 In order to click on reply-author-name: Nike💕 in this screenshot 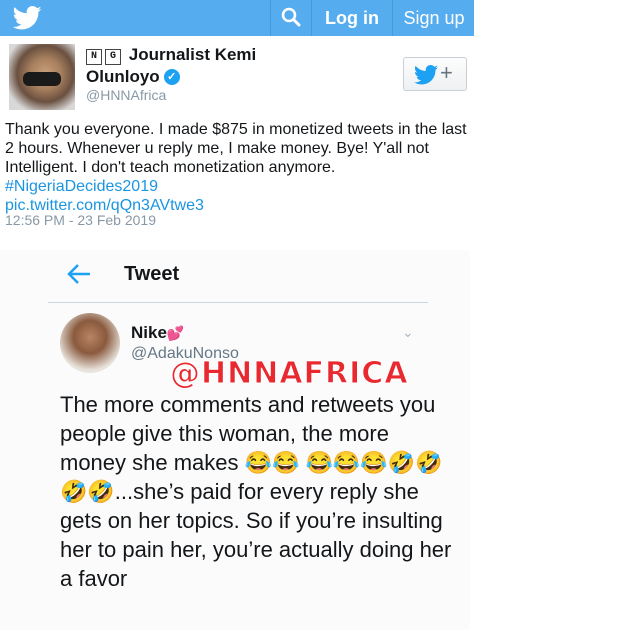, I will do `click(157, 333)`.